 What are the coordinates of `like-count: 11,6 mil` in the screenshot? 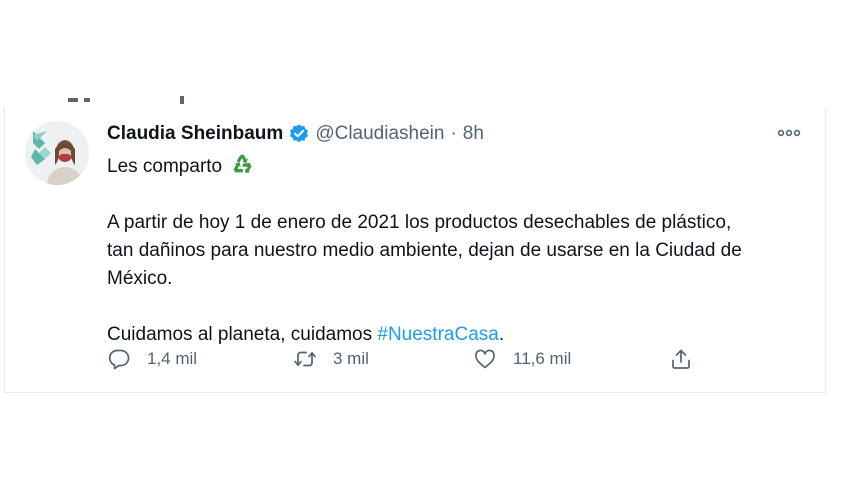 It's located at (542, 358).